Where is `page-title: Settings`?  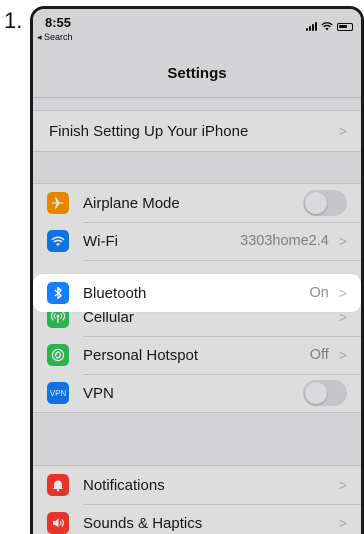
page-title: Settings is located at coordinates (197, 73).